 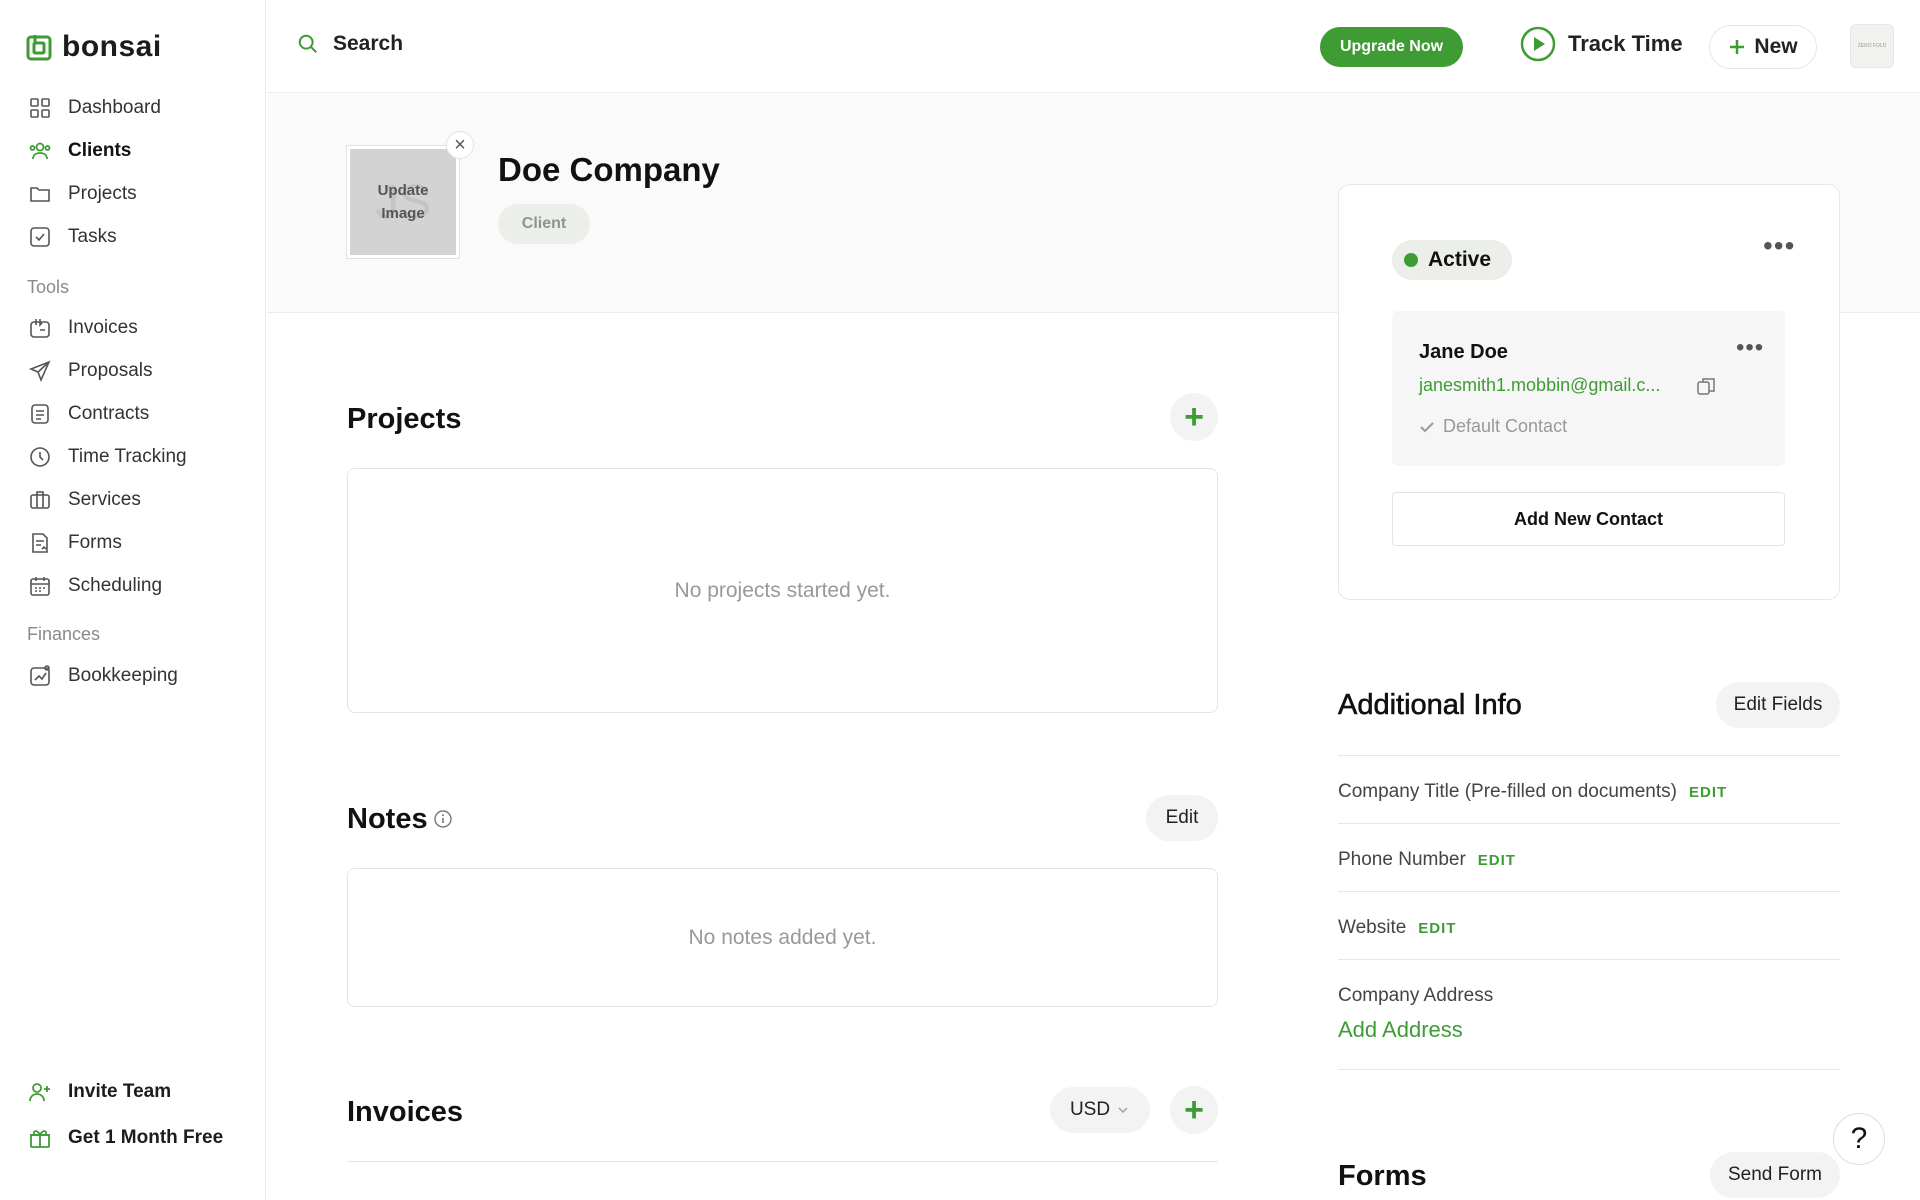 What do you see at coordinates (368, 43) in the screenshot?
I see `search-placeholder: Search` at bounding box center [368, 43].